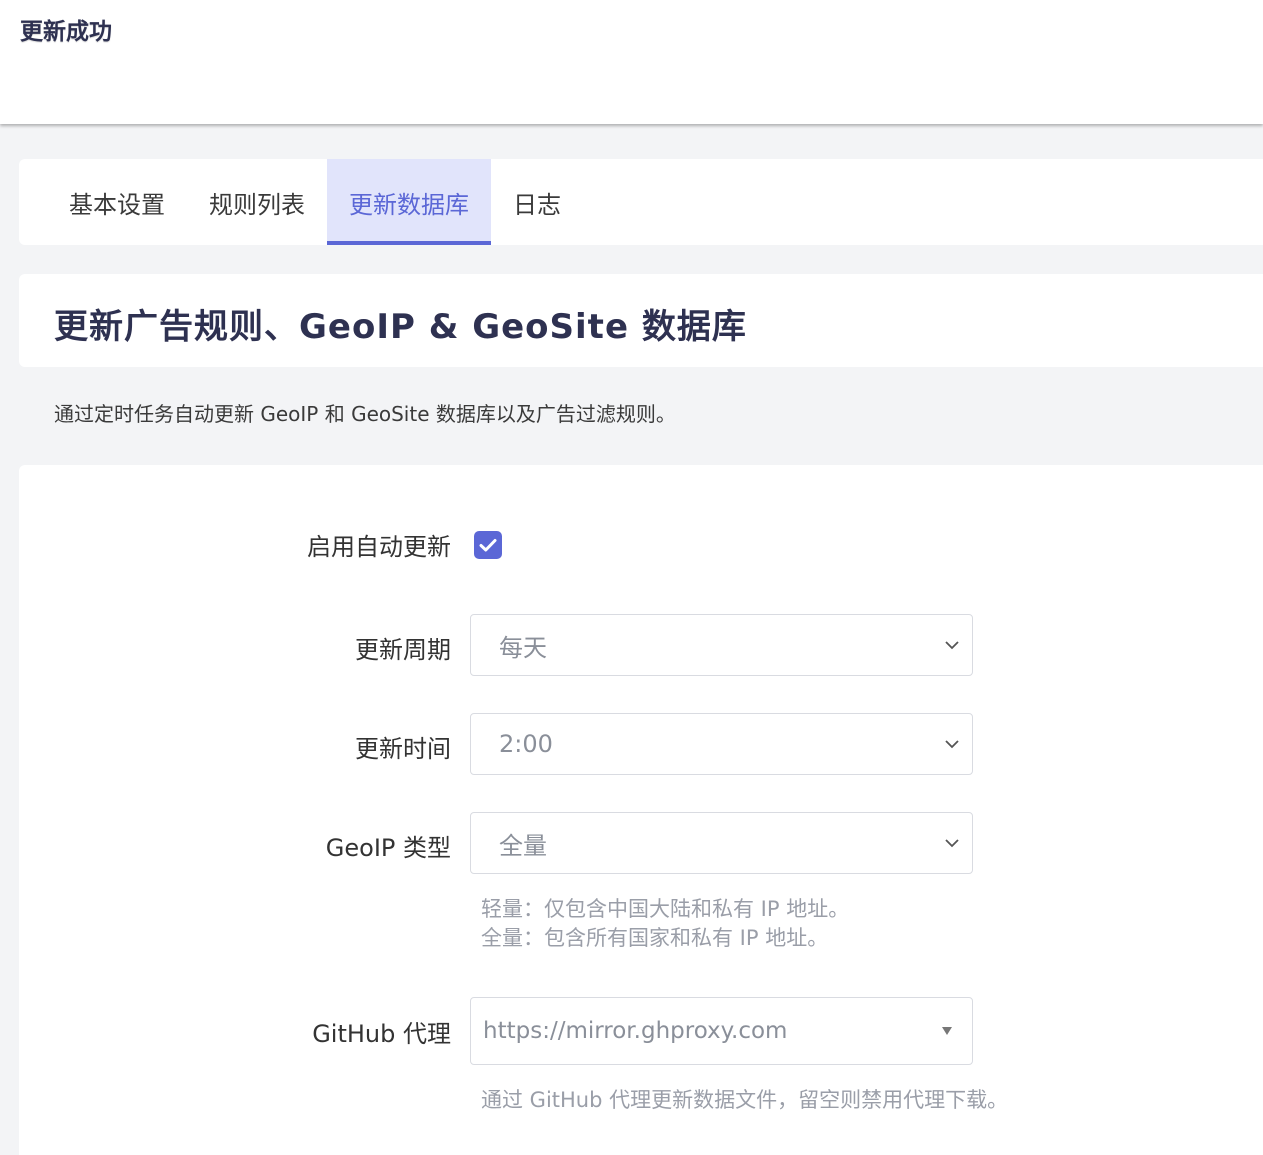 This screenshot has width=1263, height=1155. Describe the element at coordinates (745, 1100) in the screenshot. I see `github-proxy-hint: 通过 GitHub 代理更新数据文件，留空则禁用代理下载。` at that location.